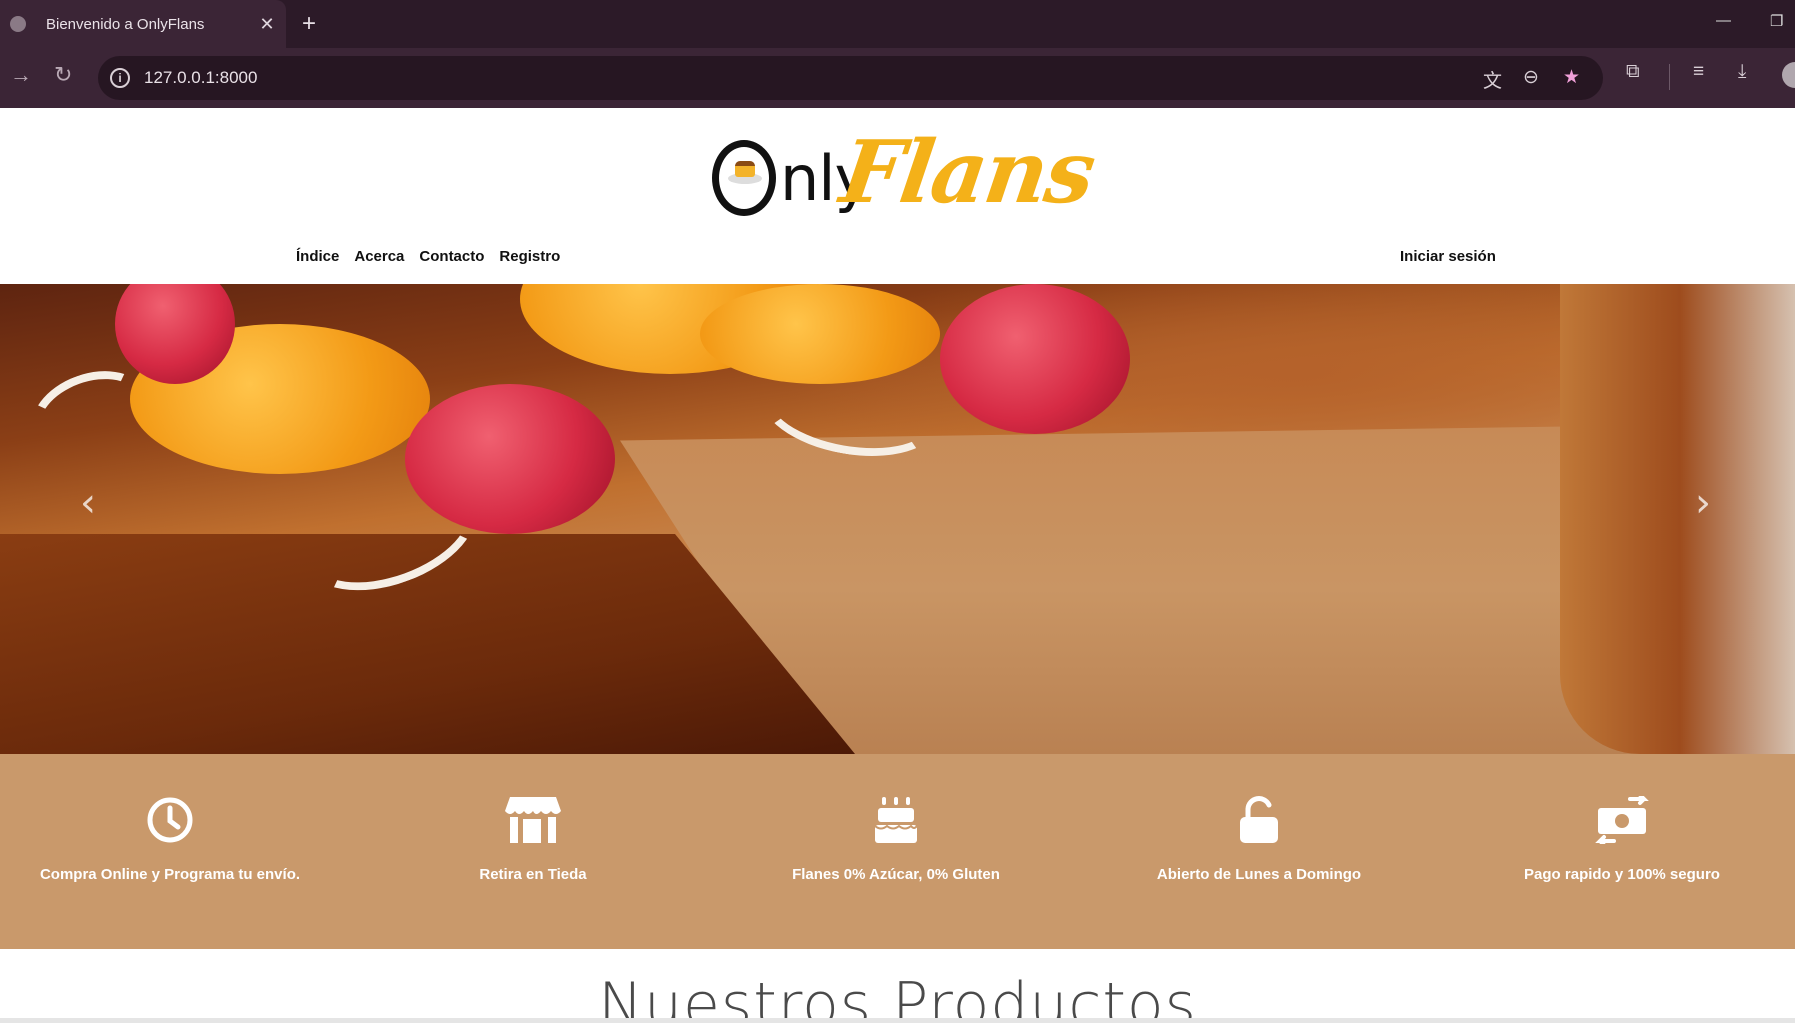 The width and height of the screenshot is (1795, 1023). I want to click on feature-text: Abierto de Lunes a Domingo, so click(1259, 874).